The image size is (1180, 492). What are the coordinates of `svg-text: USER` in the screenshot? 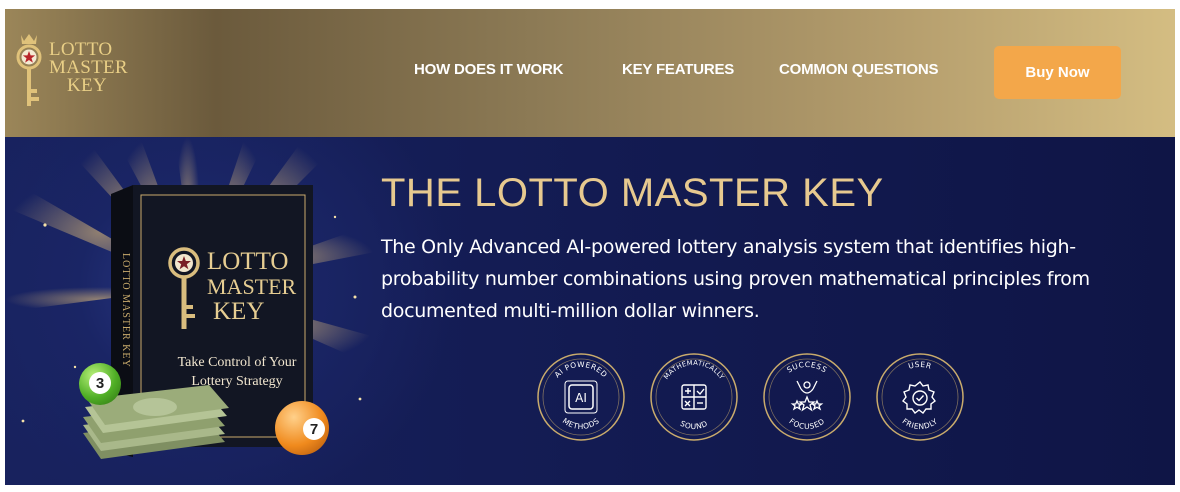 It's located at (920, 365).